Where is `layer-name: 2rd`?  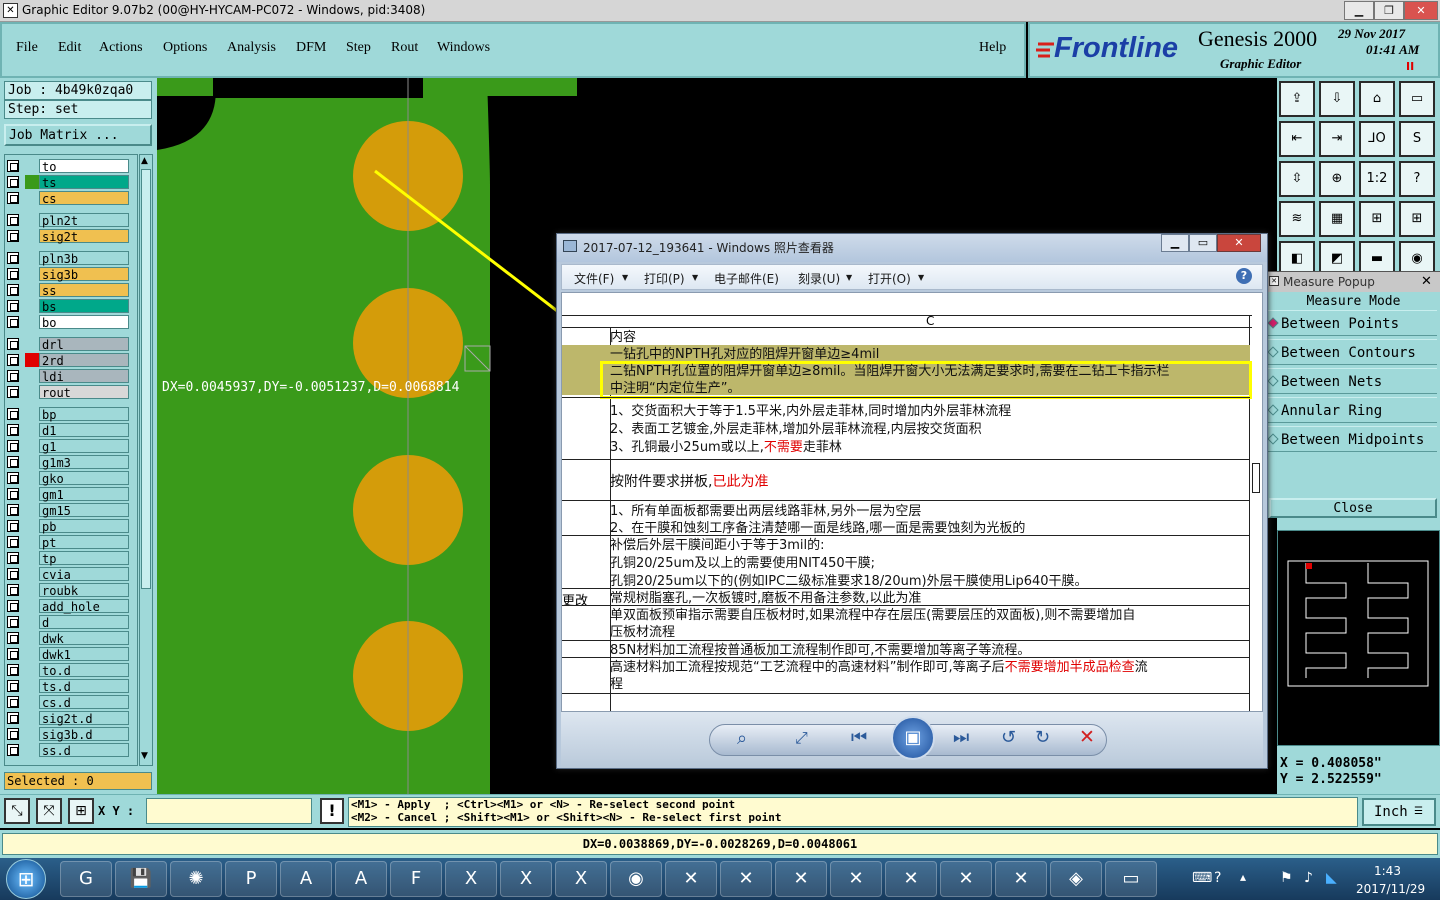
layer-name: 2rd is located at coordinates (84, 360).